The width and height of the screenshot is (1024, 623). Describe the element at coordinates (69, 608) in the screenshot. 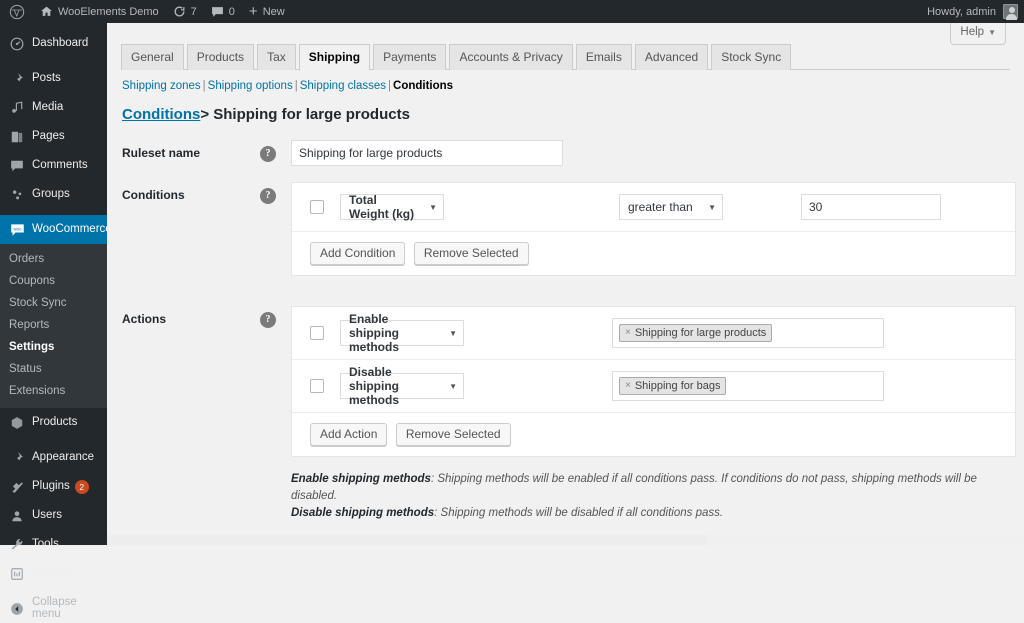

I see `collapse-menu-label: Collapse menu` at that location.